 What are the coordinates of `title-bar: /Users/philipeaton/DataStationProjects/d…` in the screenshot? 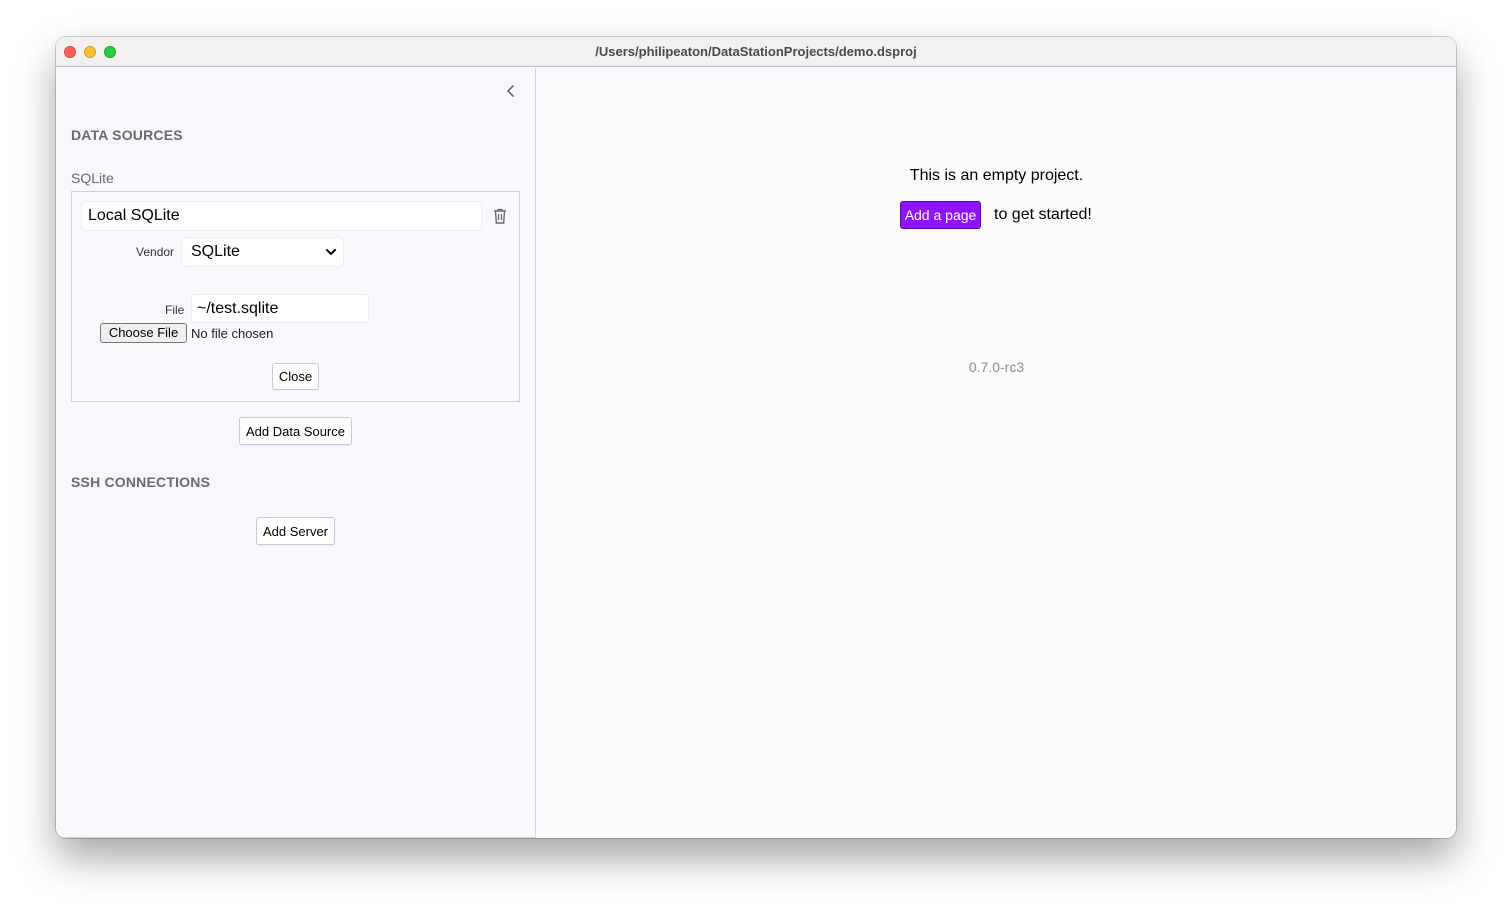 It's located at (756, 52).